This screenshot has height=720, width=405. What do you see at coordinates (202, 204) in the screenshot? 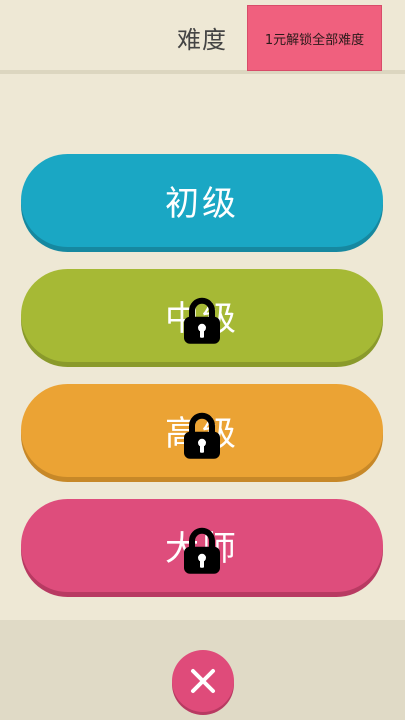
I see `level-label: 初级` at bounding box center [202, 204].